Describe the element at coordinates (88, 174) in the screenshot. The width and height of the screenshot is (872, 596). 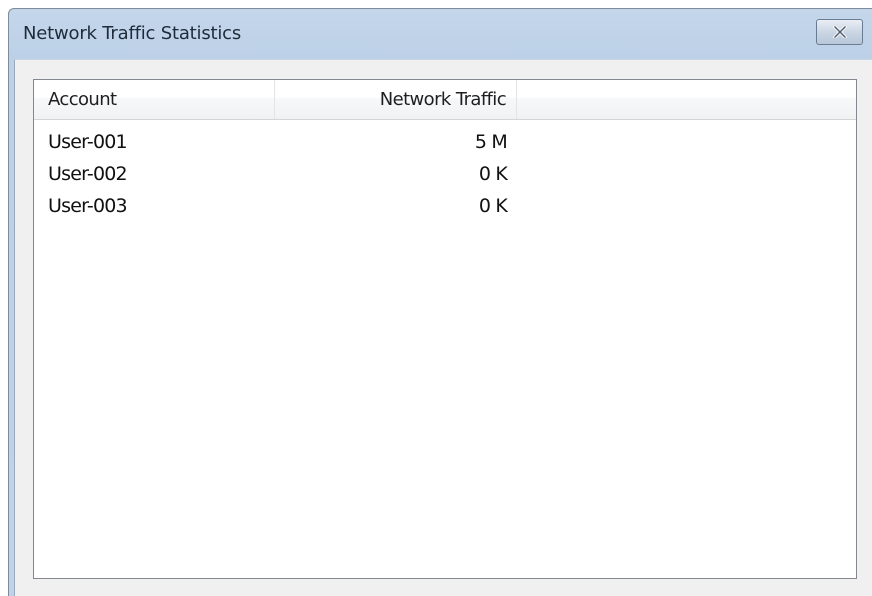
I see `account-cell: User-002` at that location.